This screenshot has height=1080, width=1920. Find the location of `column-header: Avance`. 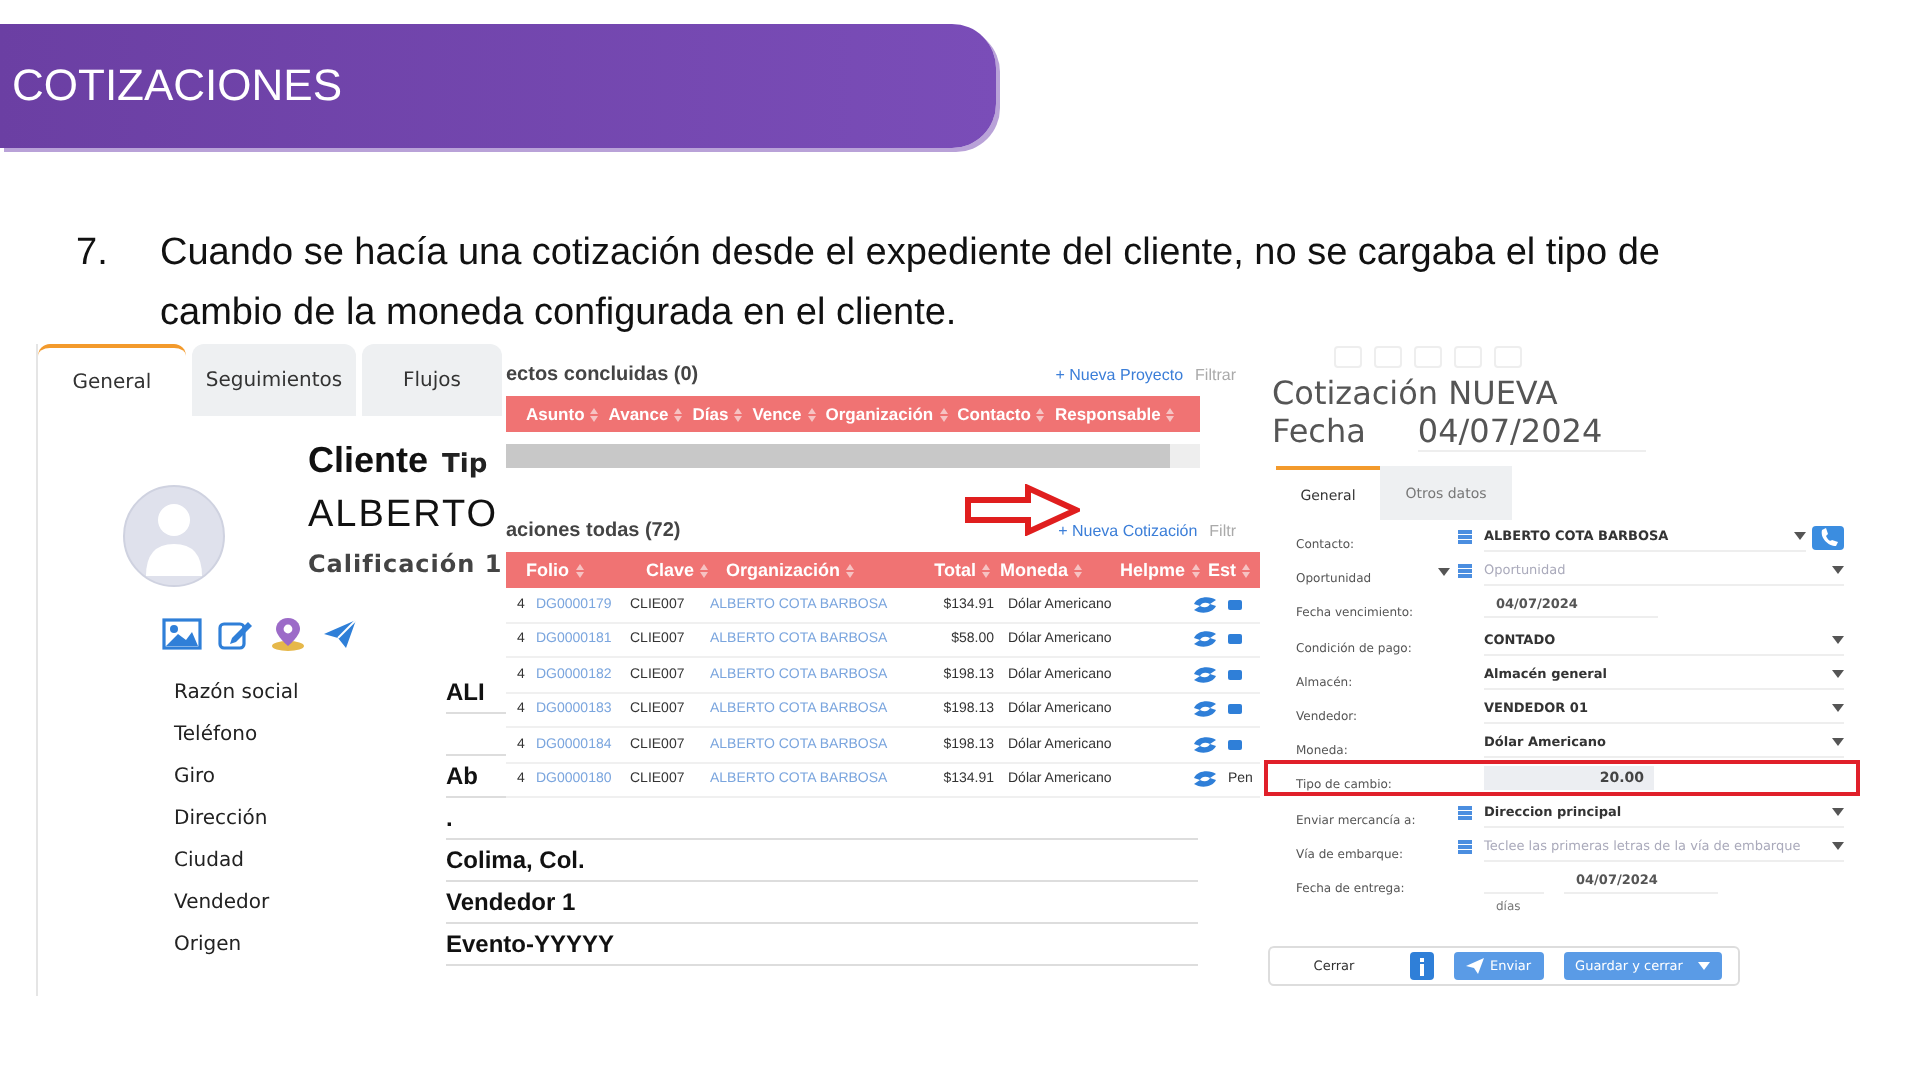

column-header: Avance is located at coordinates (638, 414).